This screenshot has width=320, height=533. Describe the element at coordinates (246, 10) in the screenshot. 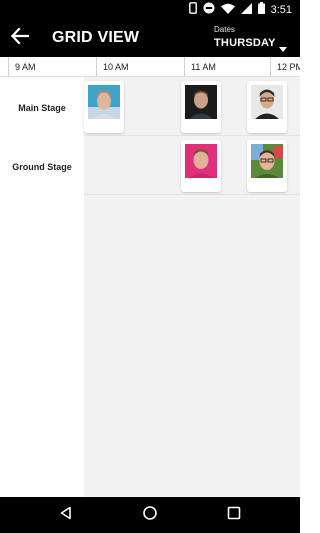

I see `signal-icon` at that location.